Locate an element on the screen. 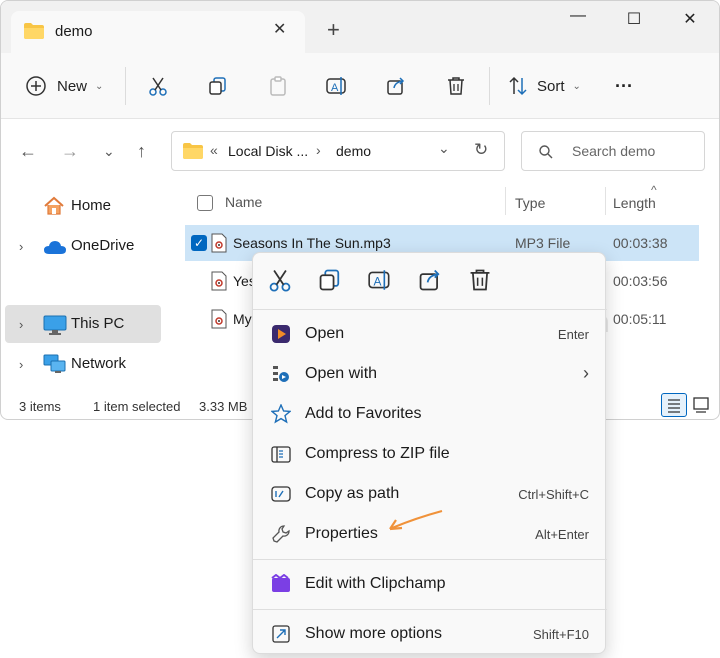  copy-path-icon is located at coordinates (281, 494).